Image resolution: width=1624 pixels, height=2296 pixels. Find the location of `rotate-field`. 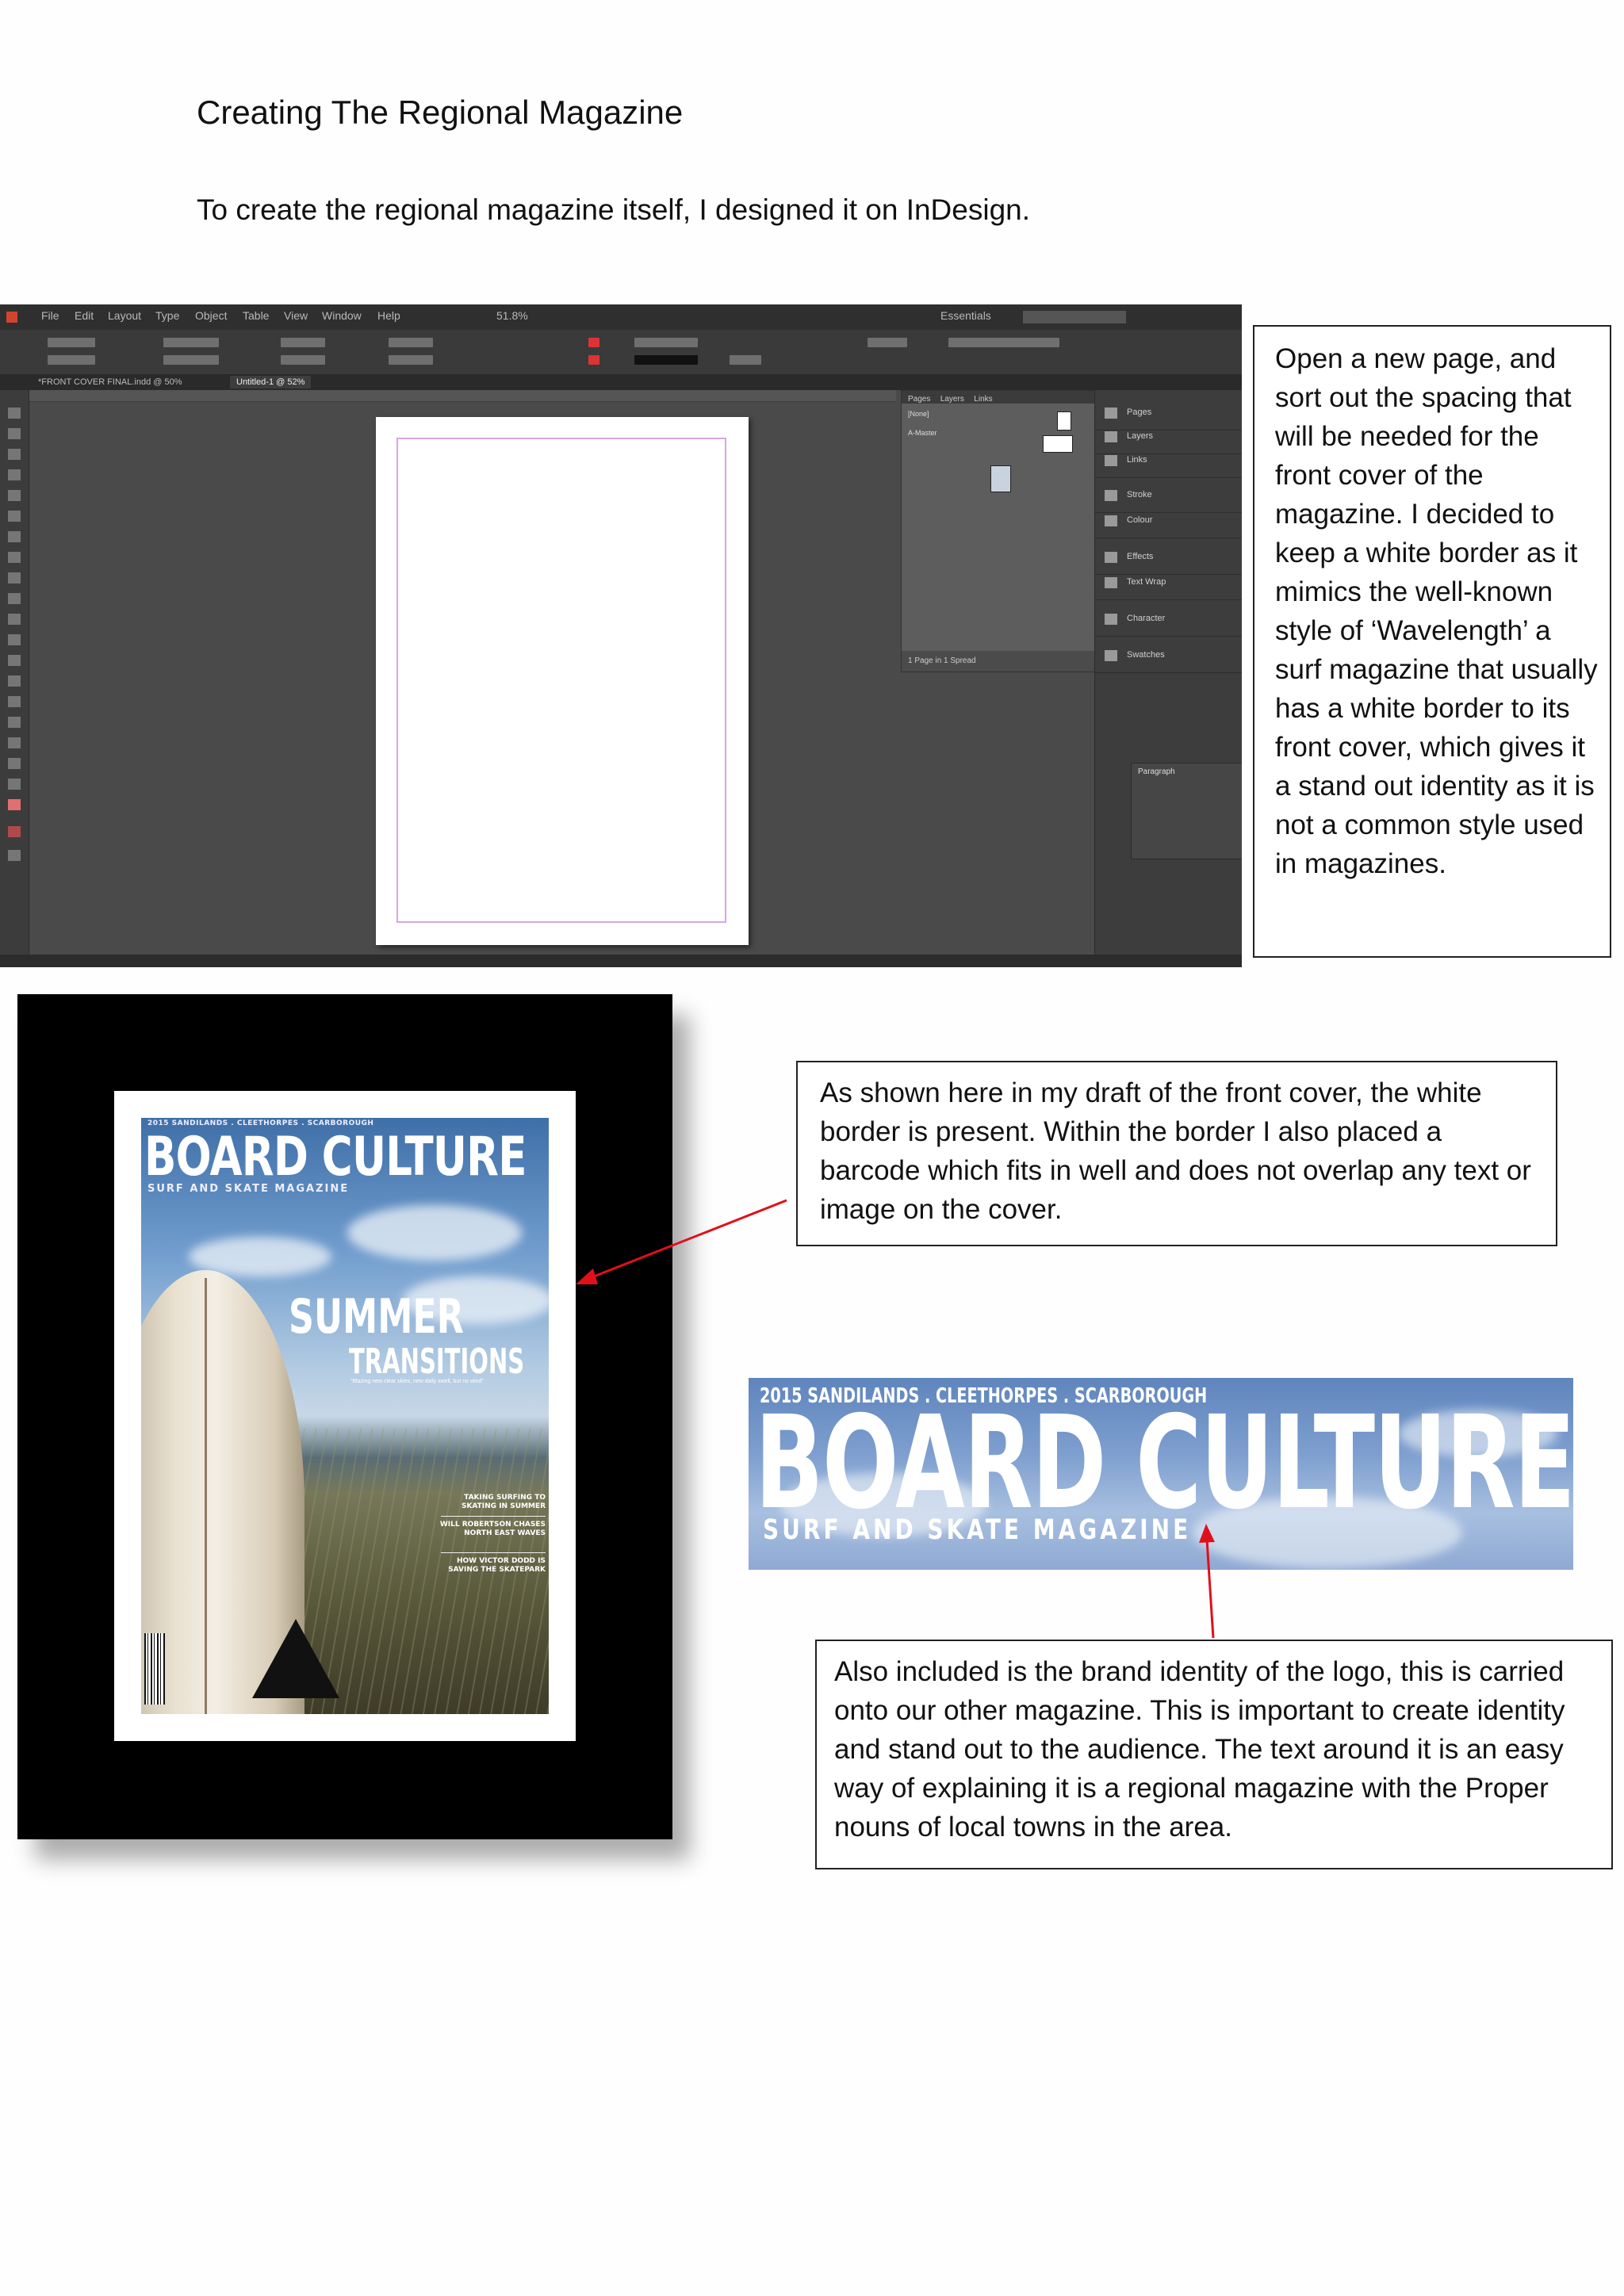

rotate-field is located at coordinates (411, 342).